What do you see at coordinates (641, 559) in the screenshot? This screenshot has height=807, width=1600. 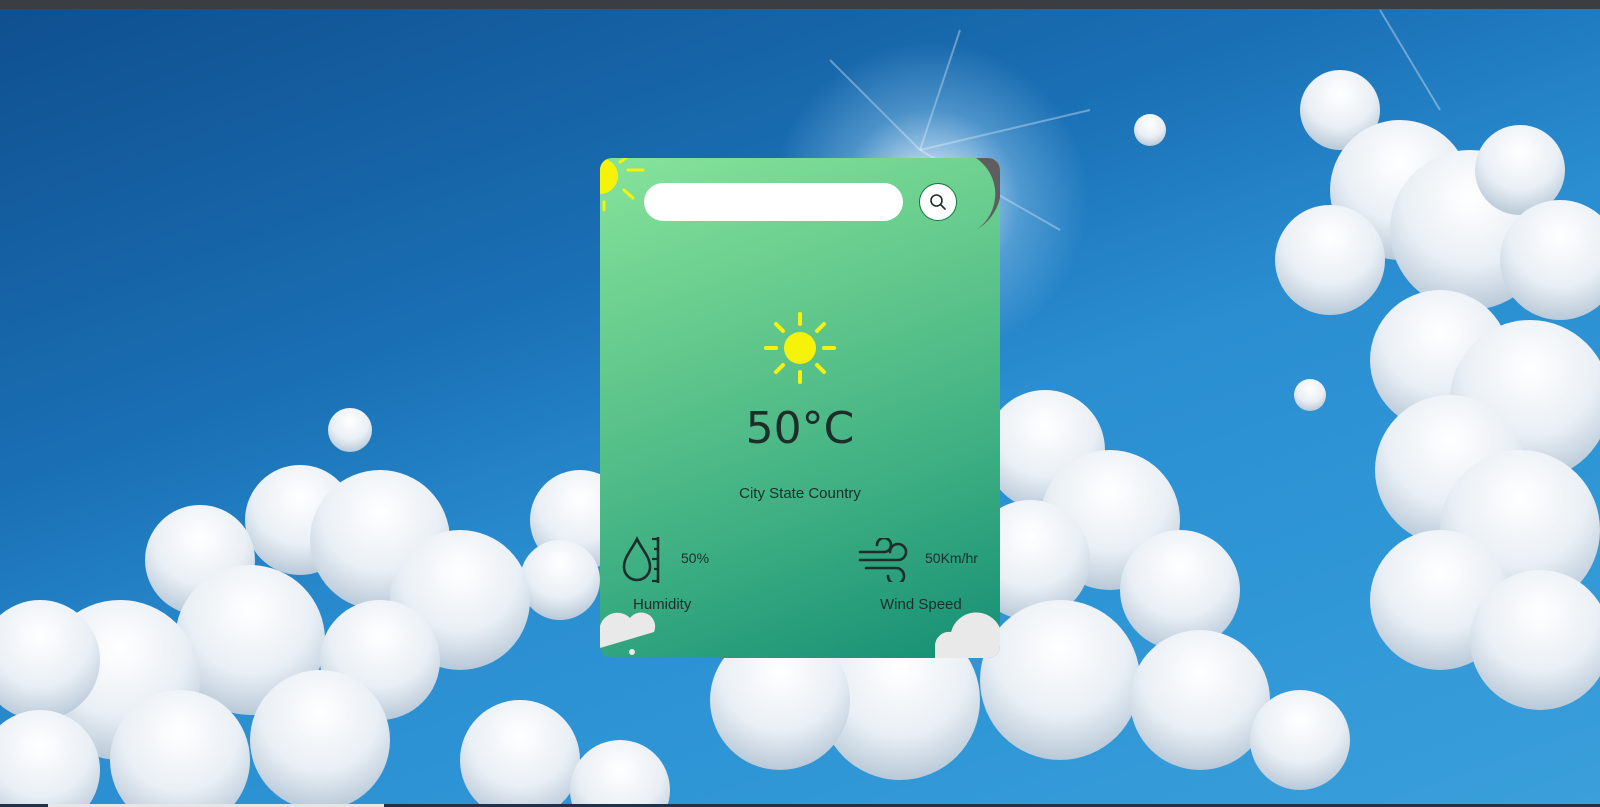 I see `humidity-icon` at bounding box center [641, 559].